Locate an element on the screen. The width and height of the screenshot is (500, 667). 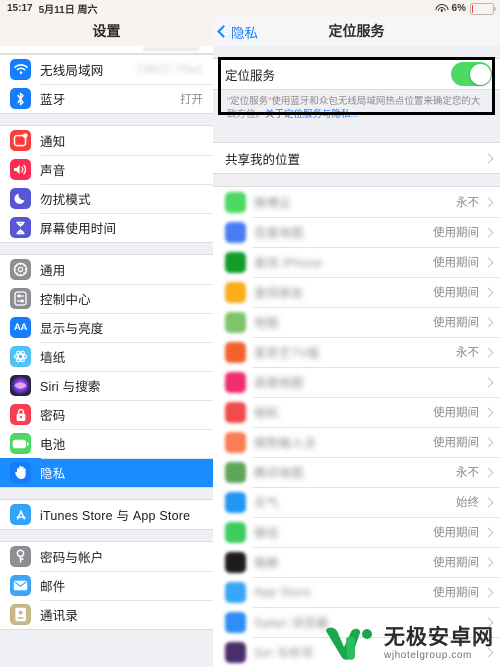
siri-icon is located at coordinates (20, 385).